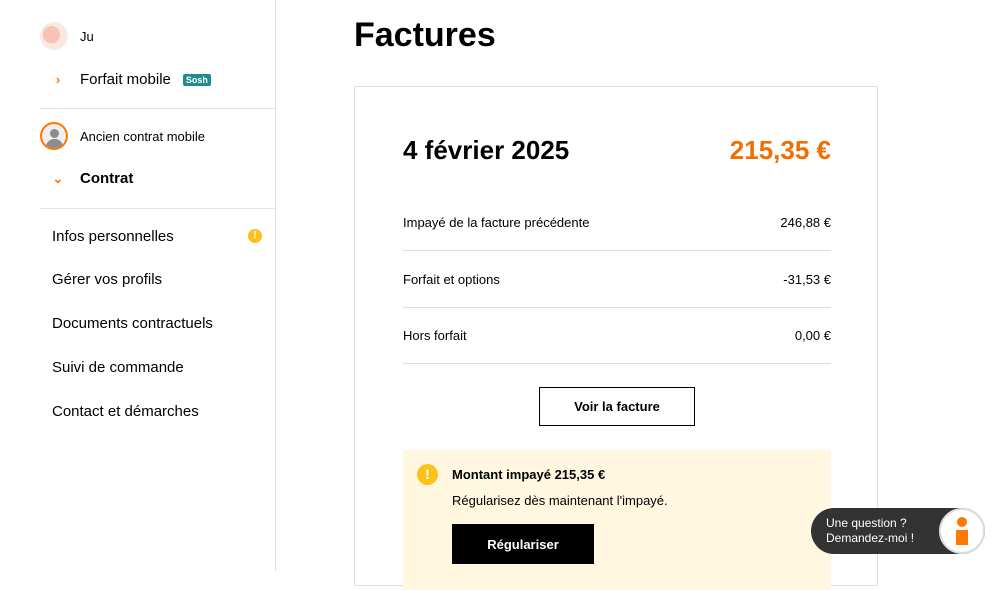  Describe the element at coordinates (132, 323) in the screenshot. I see `menu-documents-contractuels: Documents contractuels` at that location.